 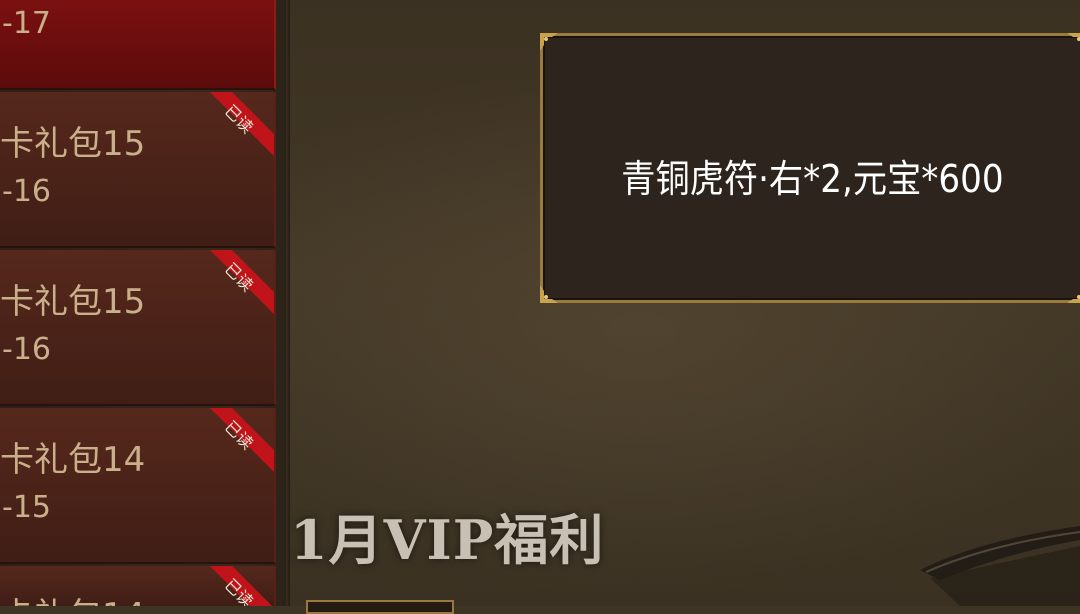 What do you see at coordinates (812, 179) in the screenshot?
I see `reward-text: 青铜虎符·右*2,元宝*600` at bounding box center [812, 179].